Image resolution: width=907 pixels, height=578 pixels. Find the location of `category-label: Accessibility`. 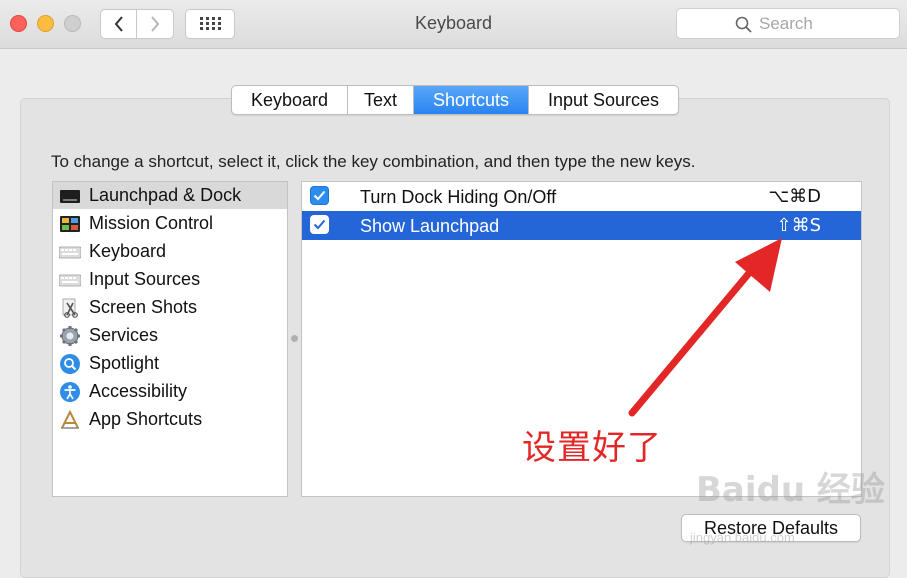

category-label: Accessibility is located at coordinates (138, 391).